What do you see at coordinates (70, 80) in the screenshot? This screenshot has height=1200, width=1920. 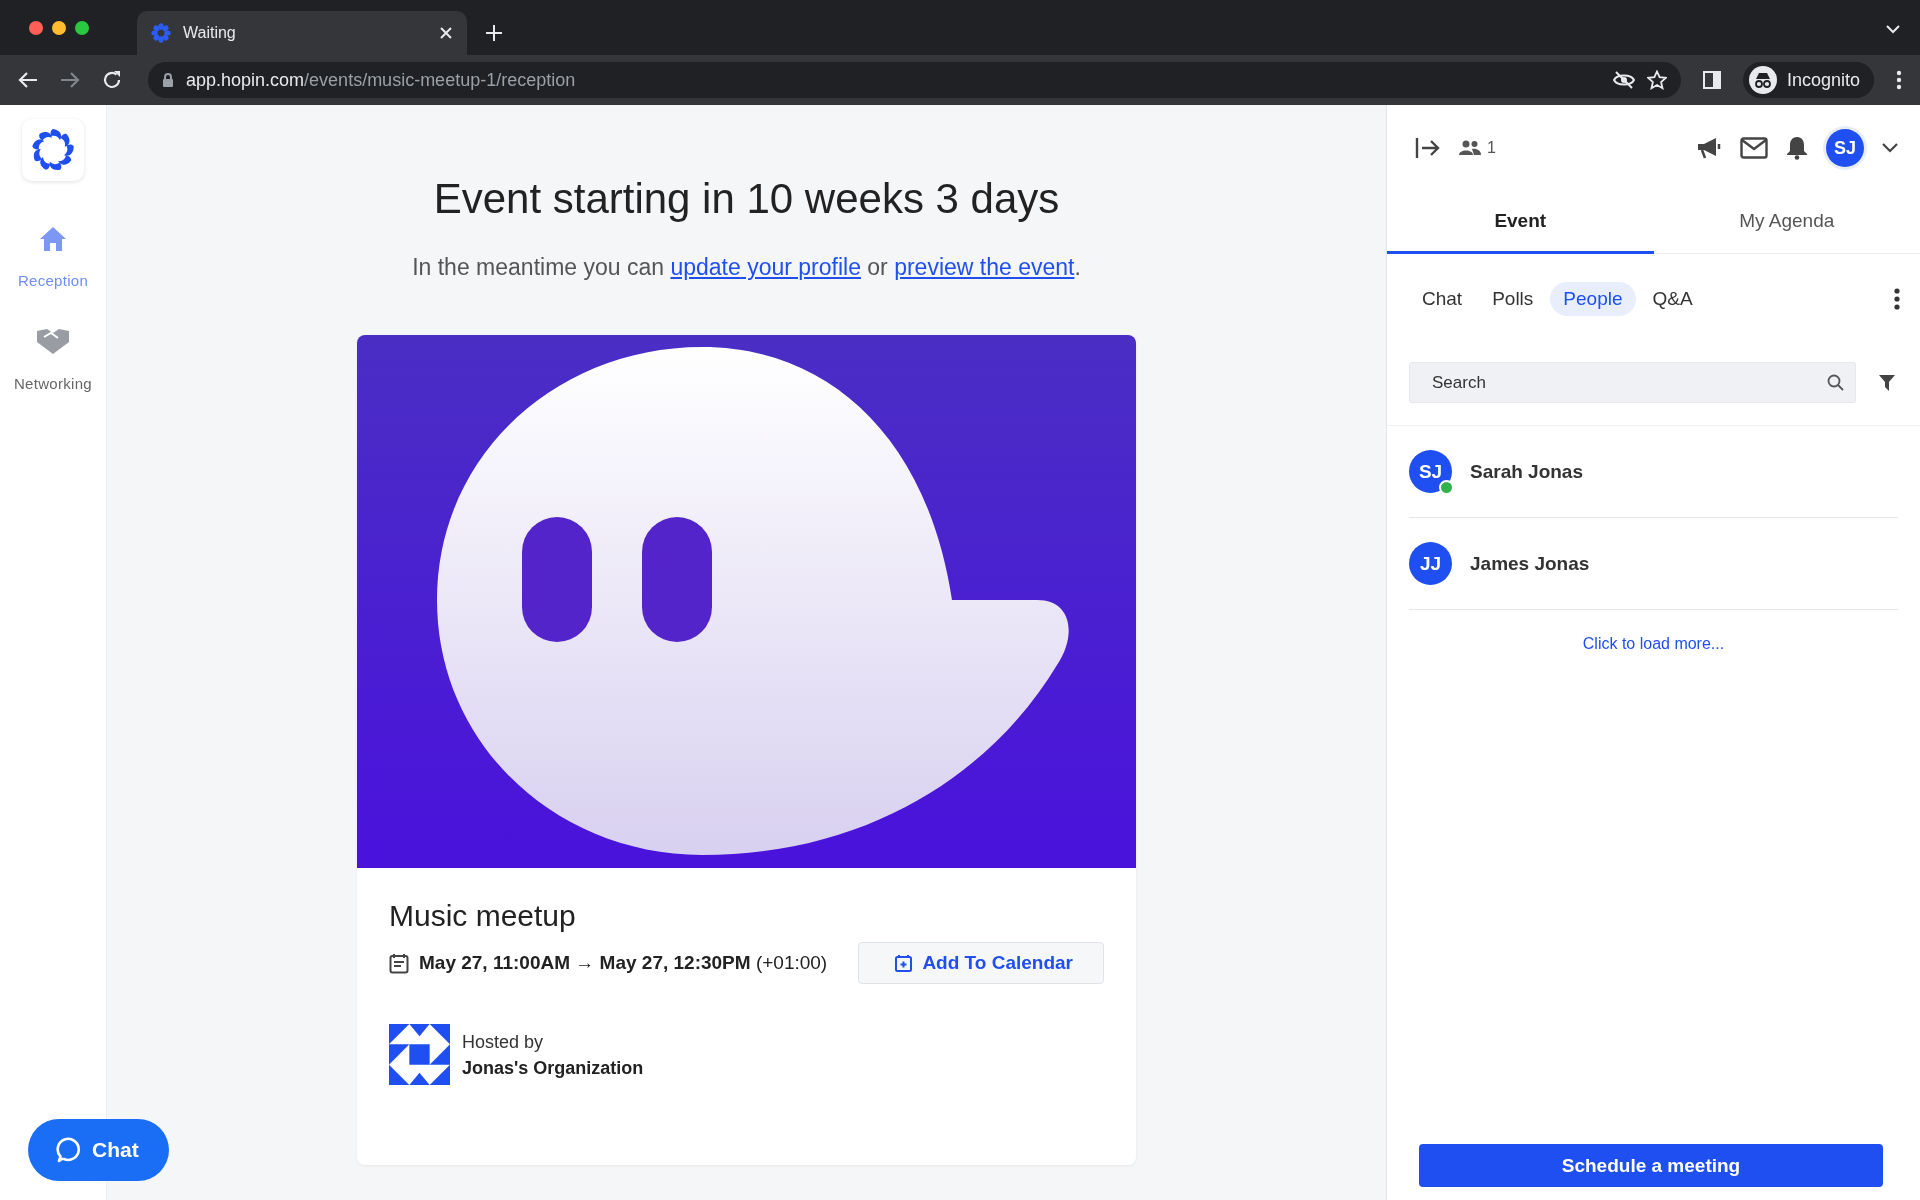 I see `forward-icon` at bounding box center [70, 80].